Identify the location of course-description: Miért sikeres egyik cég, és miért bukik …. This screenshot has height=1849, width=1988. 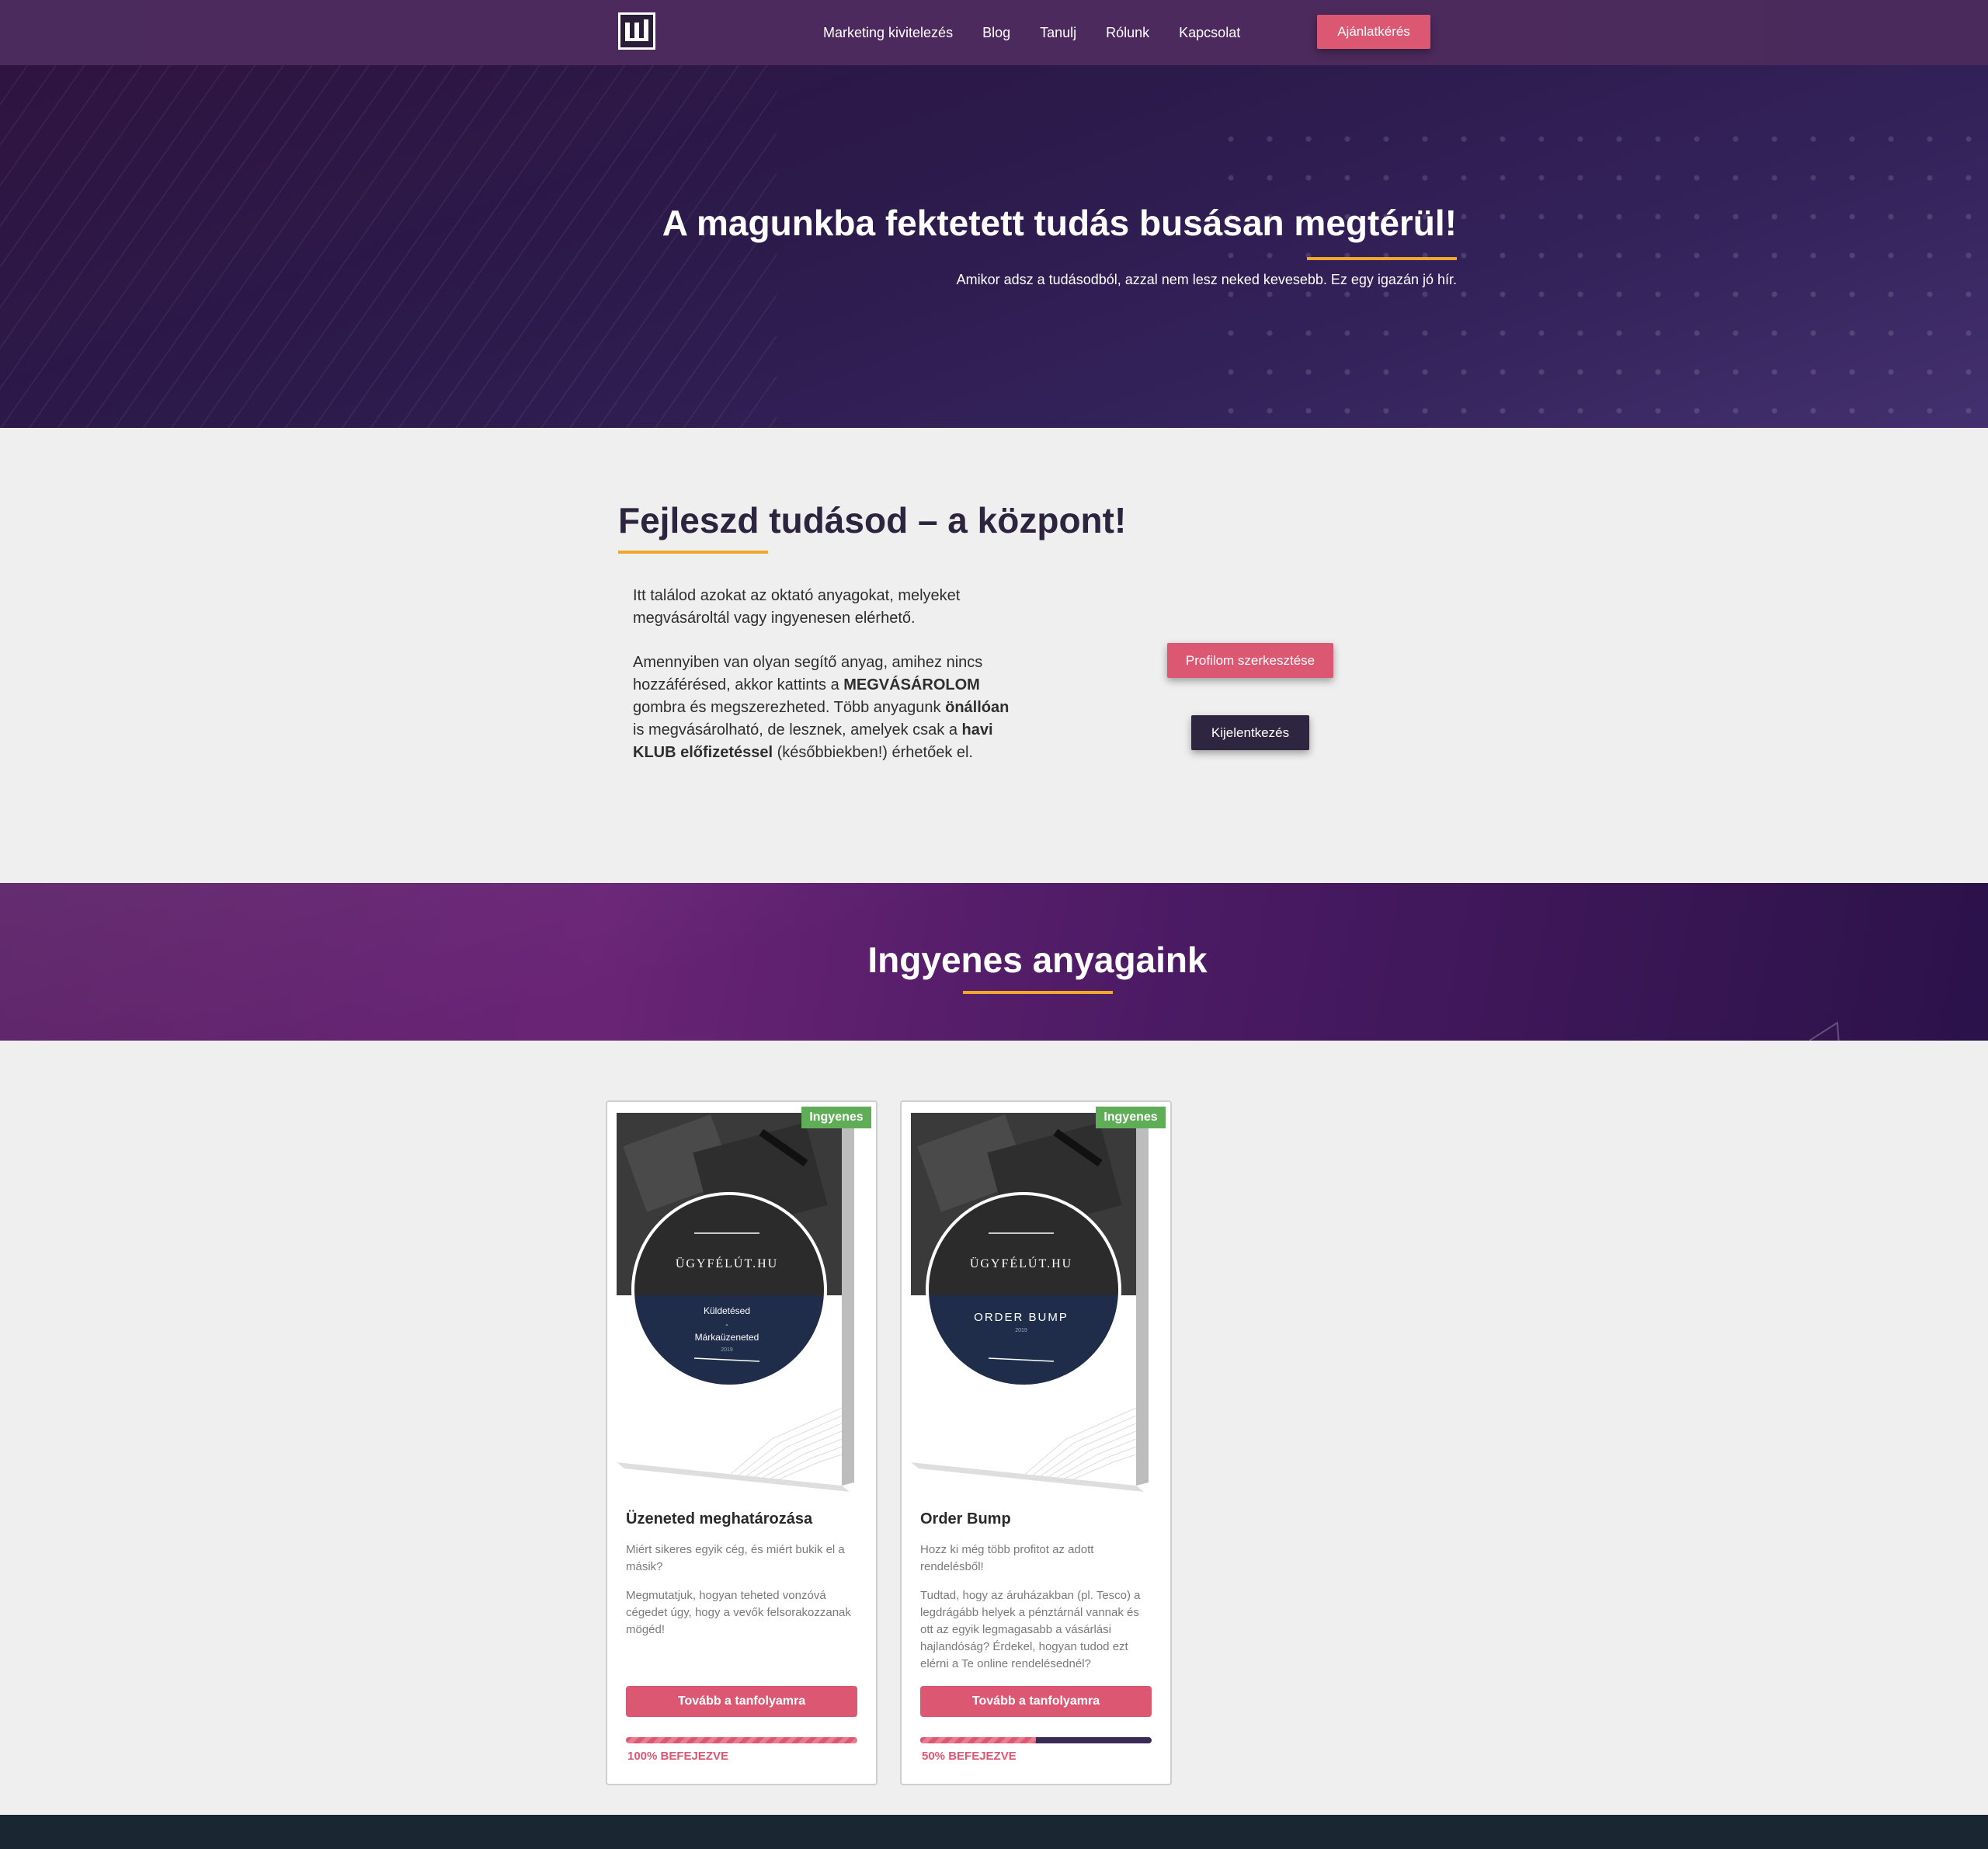
(743, 1595).